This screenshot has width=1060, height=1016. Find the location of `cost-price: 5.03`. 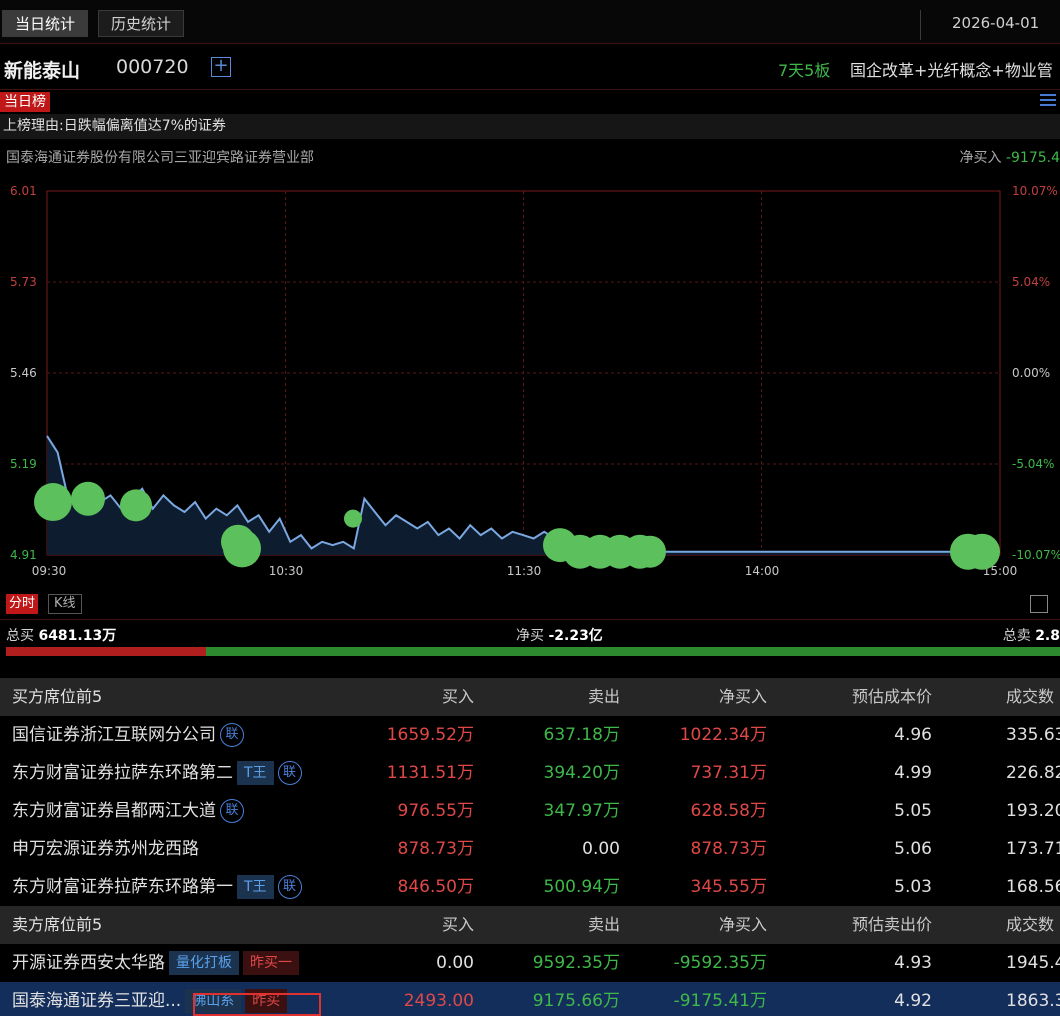

cost-price: 5.03 is located at coordinates (913, 887).